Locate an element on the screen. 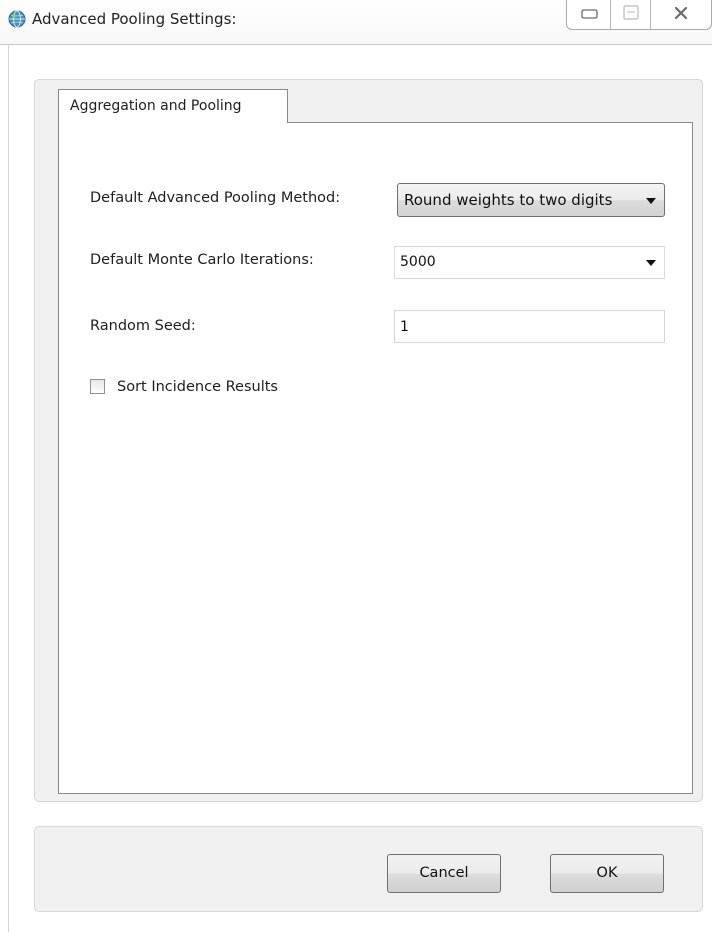 This screenshot has height=932, width=712. pooling-method-label: Default Advanced Pooling Method: is located at coordinates (215, 198).